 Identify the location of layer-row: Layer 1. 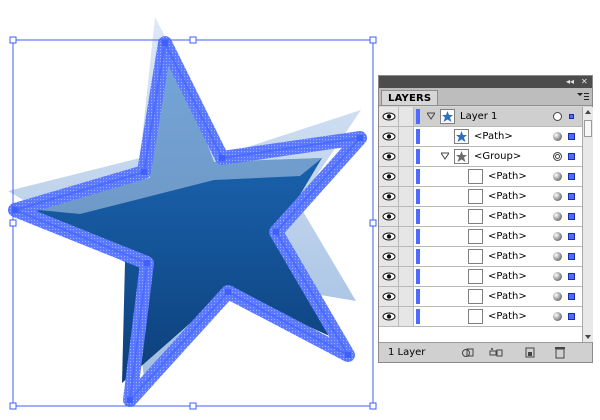
(480, 117).